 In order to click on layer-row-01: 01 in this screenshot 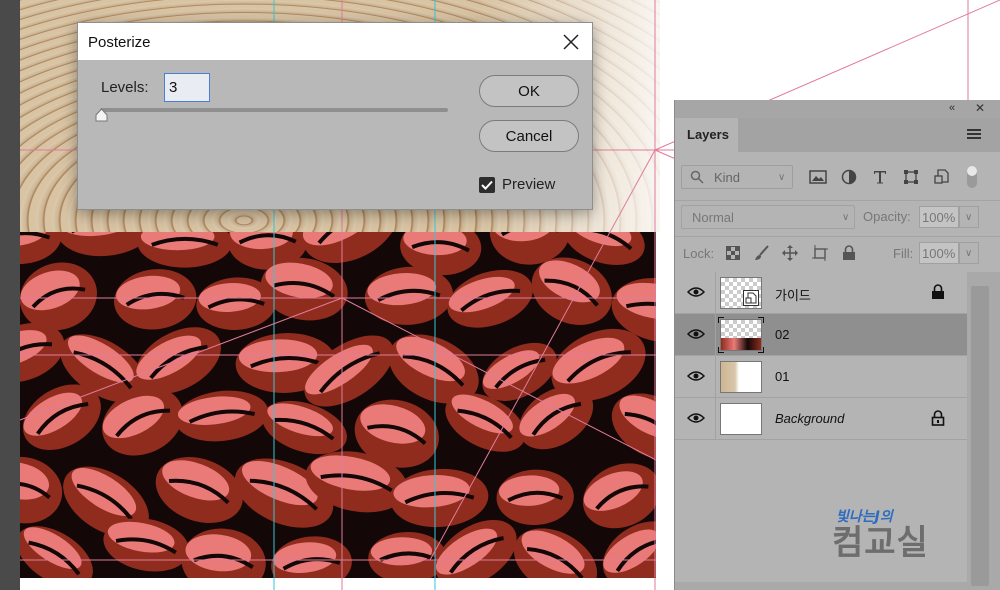, I will do `click(821, 377)`.